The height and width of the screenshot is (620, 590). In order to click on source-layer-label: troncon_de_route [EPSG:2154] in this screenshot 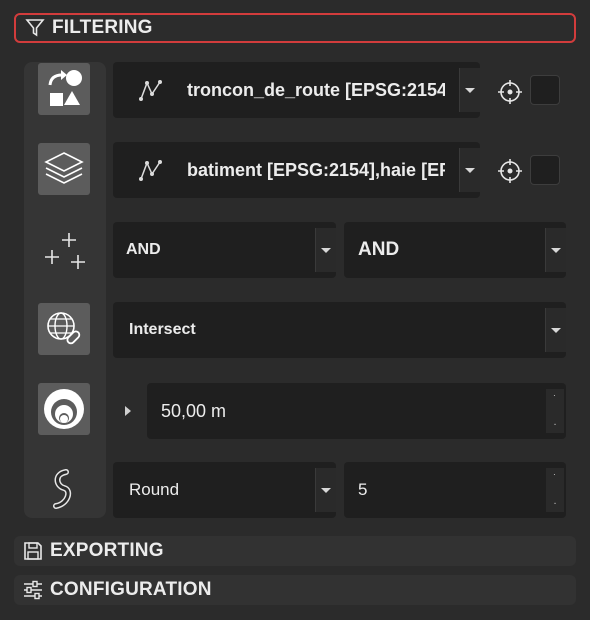, I will do `click(316, 89)`.